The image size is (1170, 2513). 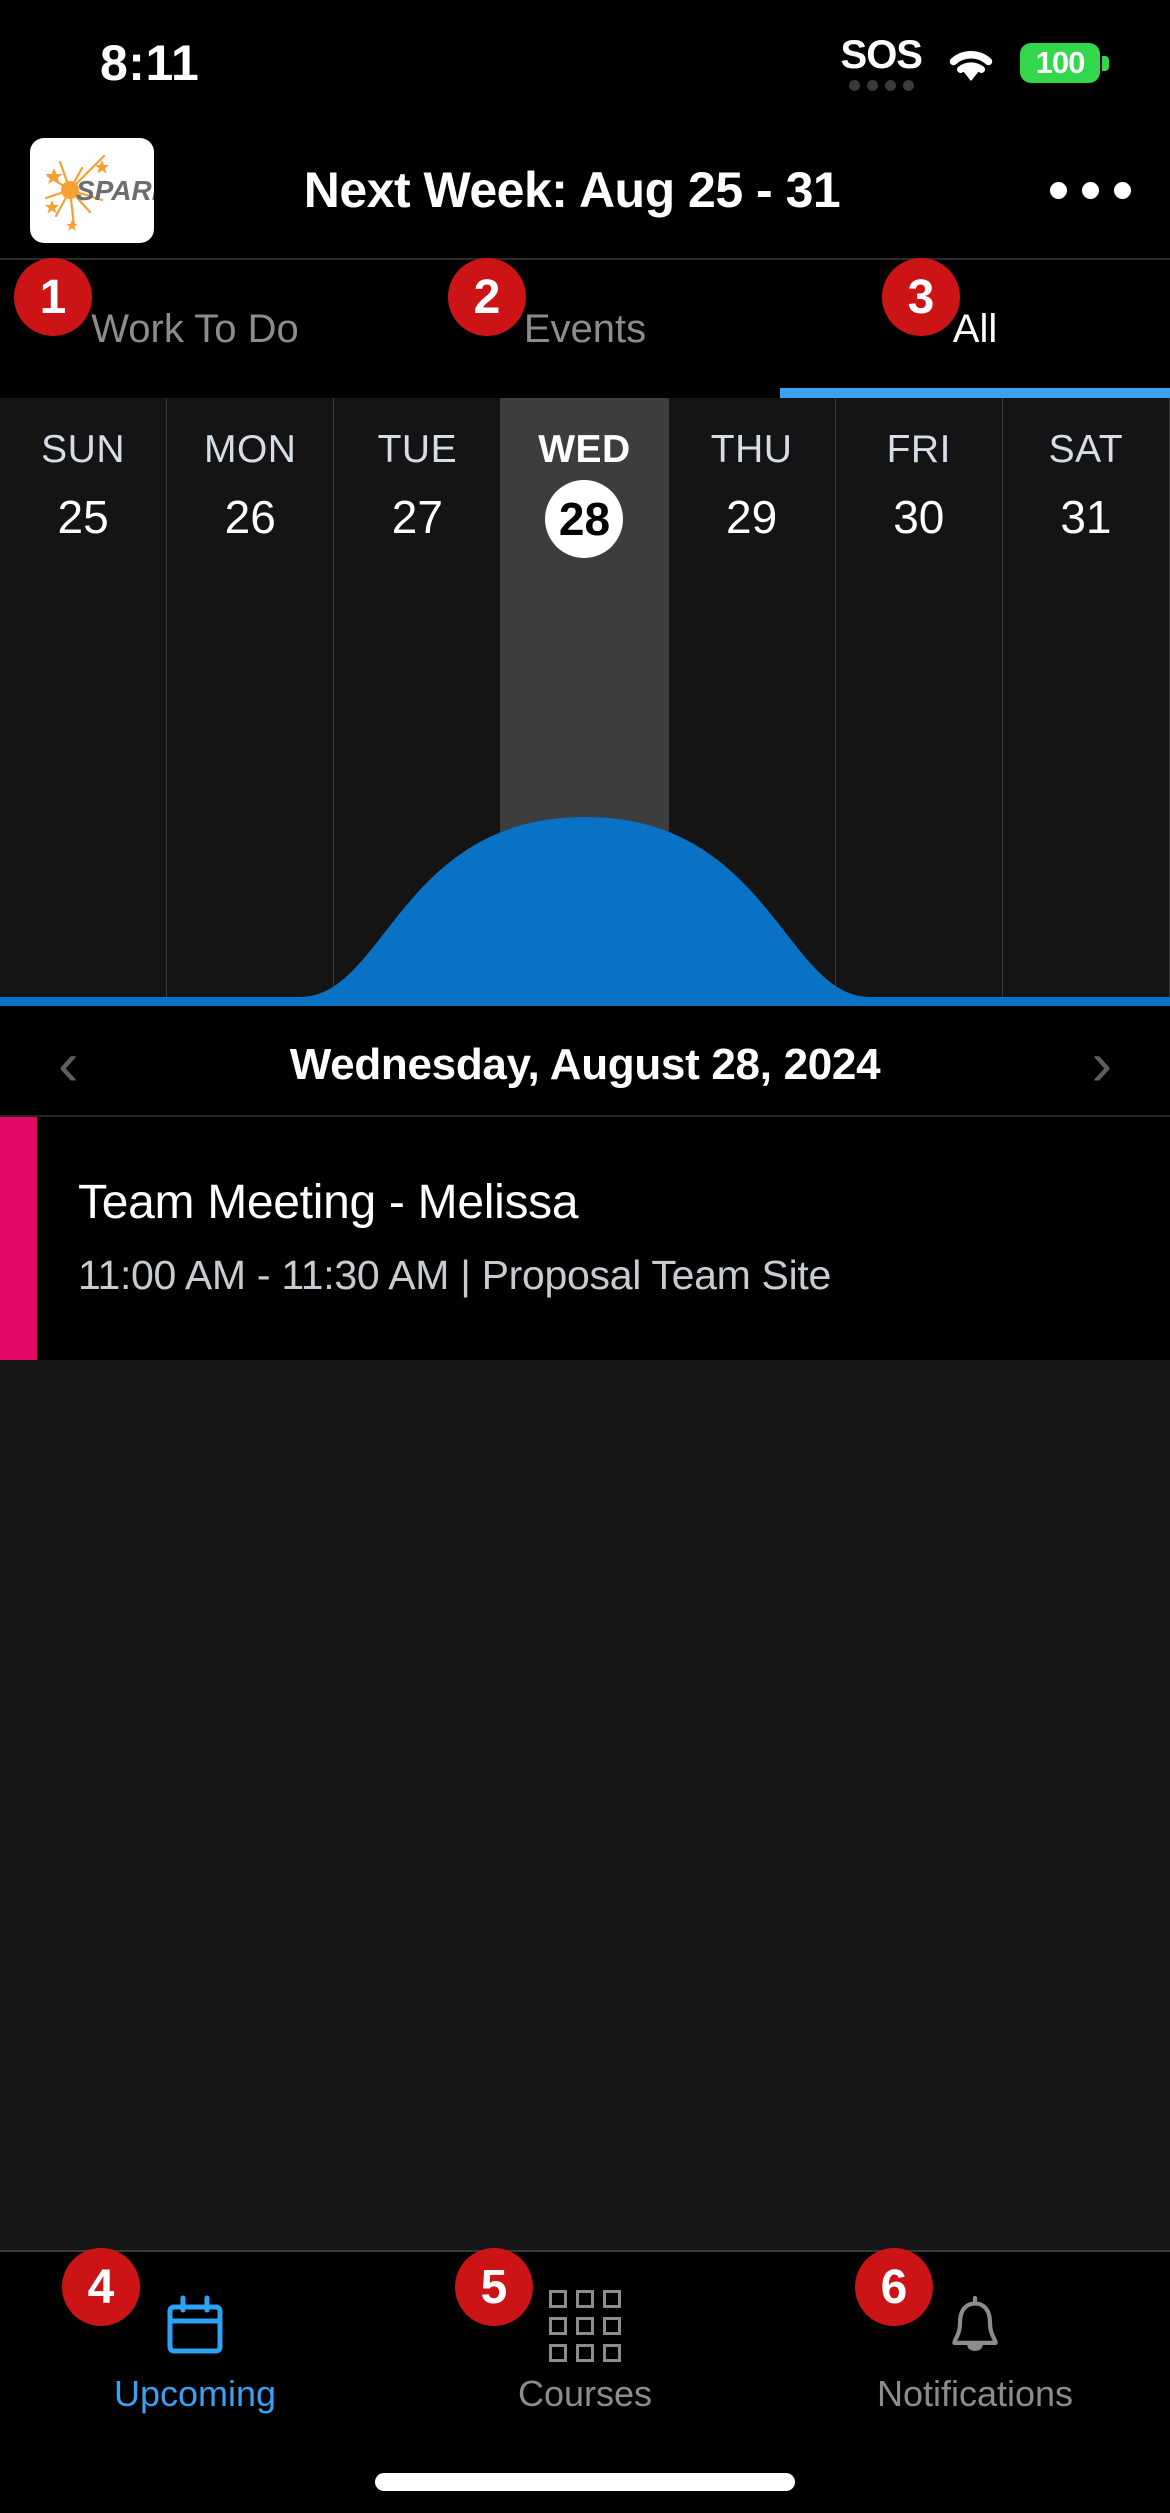 I want to click on day-number: 26, so click(x=250, y=517).